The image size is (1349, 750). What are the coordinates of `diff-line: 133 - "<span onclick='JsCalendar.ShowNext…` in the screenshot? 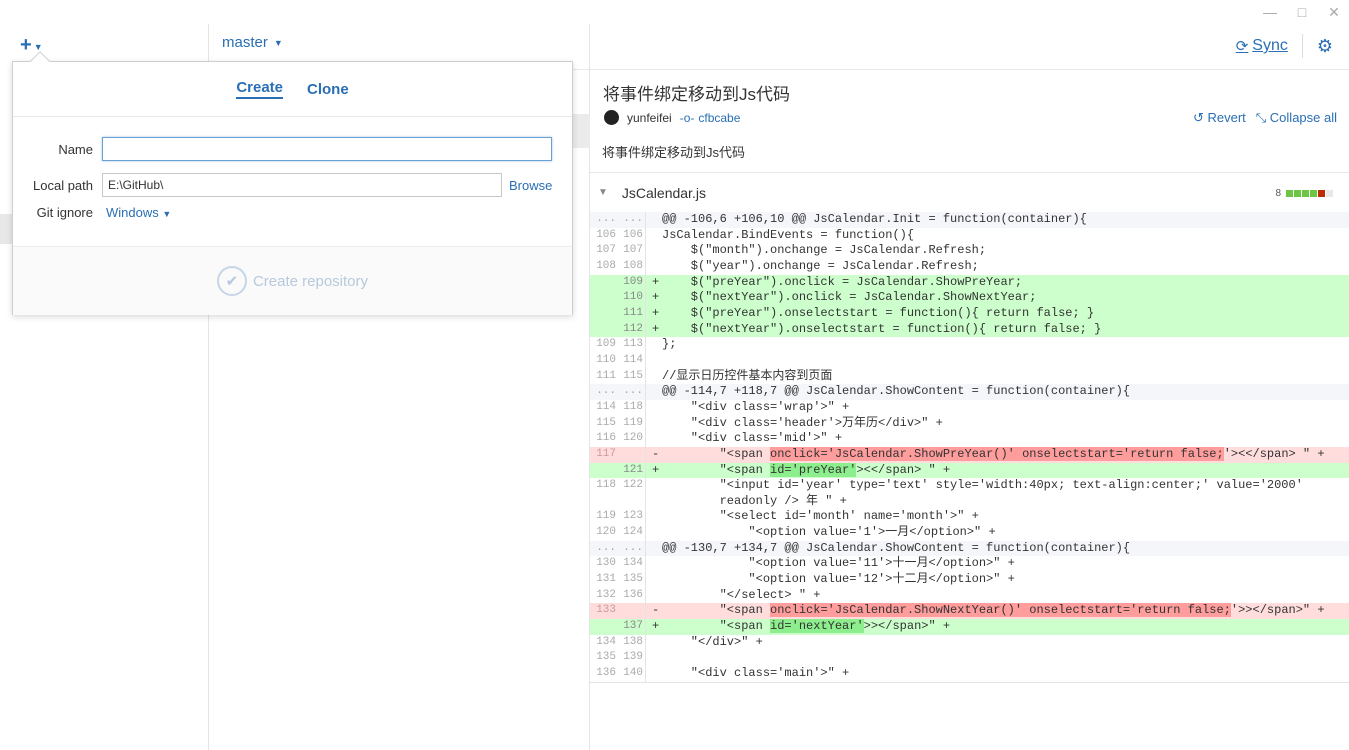 It's located at (969, 611).